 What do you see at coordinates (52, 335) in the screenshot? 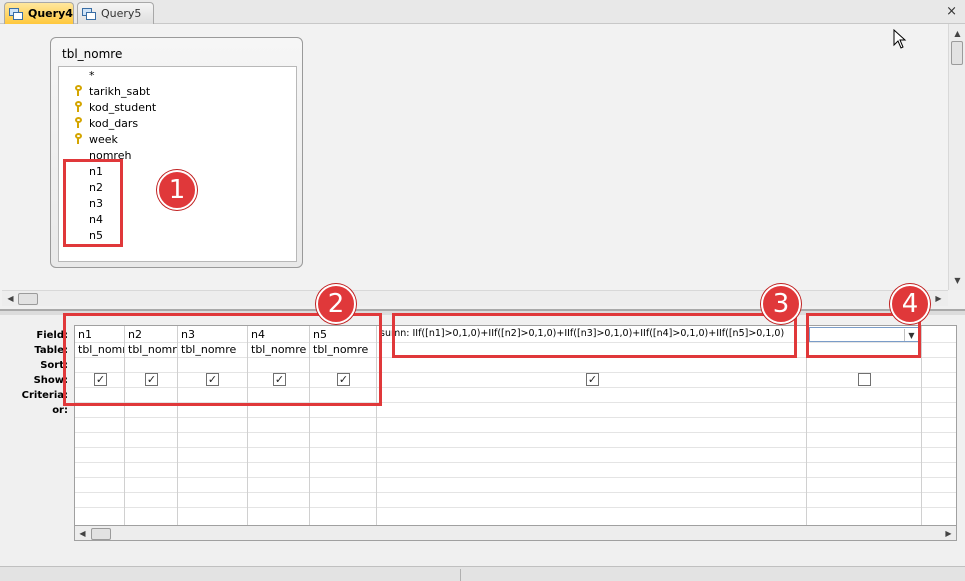
I see `row-label-field: Field:` at bounding box center [52, 335].